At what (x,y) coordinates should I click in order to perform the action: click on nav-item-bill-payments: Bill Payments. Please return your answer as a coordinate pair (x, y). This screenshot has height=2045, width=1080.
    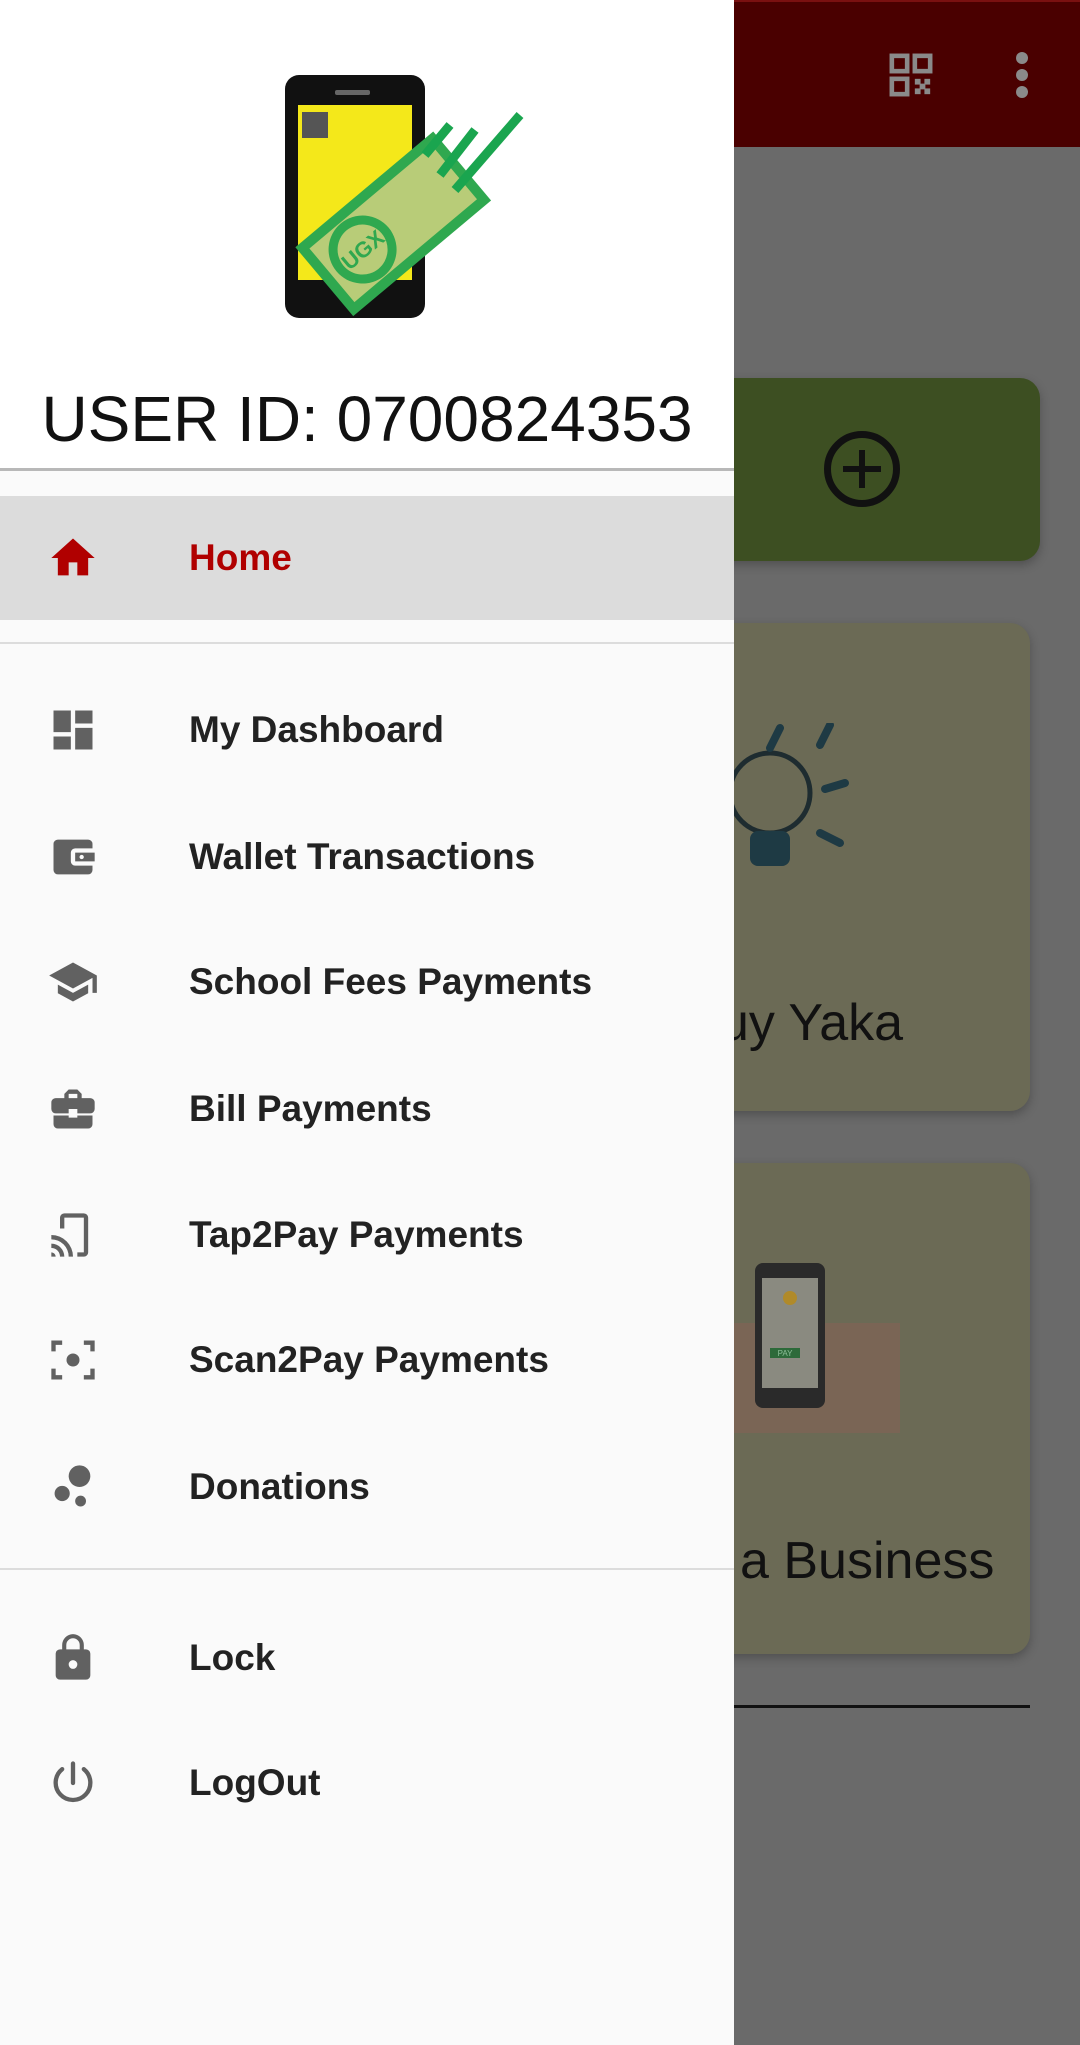
    Looking at the image, I should click on (367, 1109).